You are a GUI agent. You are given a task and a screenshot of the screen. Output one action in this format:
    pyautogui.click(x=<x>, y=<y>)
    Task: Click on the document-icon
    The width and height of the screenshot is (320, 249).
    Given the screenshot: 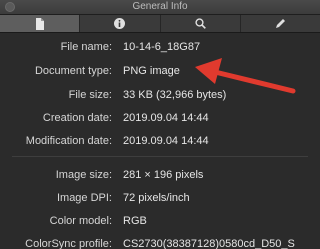 What is the action you would take?
    pyautogui.click(x=39, y=23)
    